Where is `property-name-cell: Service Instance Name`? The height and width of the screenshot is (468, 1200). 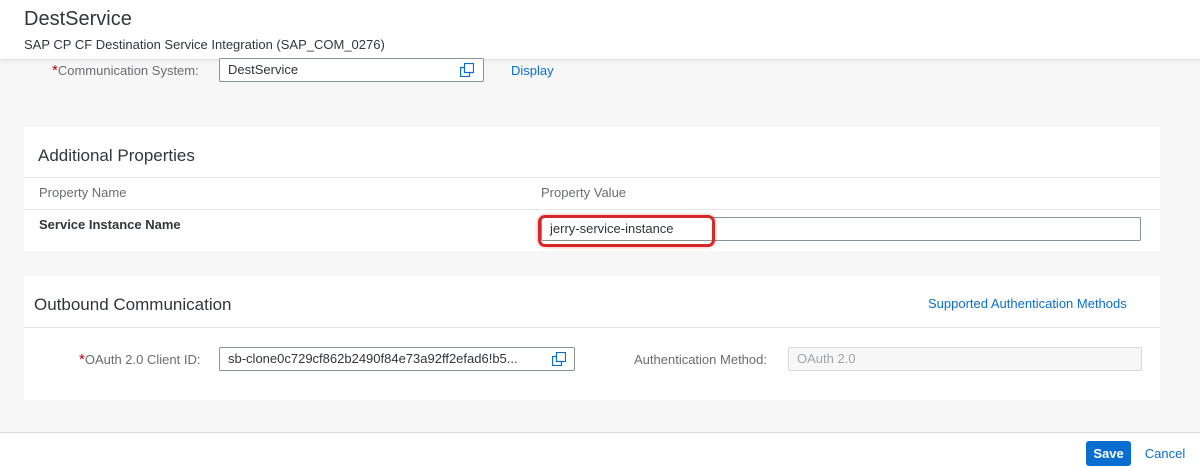
property-name-cell: Service Instance Name is located at coordinates (110, 224).